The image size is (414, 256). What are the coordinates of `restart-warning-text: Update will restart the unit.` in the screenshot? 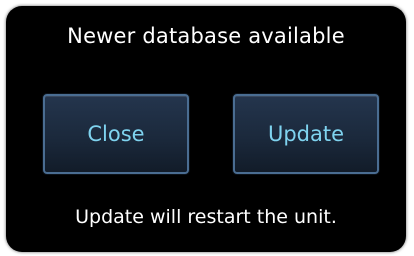 It's located at (206, 217).